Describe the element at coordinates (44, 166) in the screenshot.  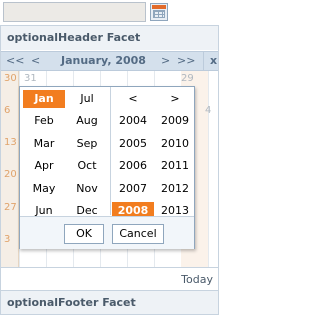
I see `month-option-apr: Apr` at that location.